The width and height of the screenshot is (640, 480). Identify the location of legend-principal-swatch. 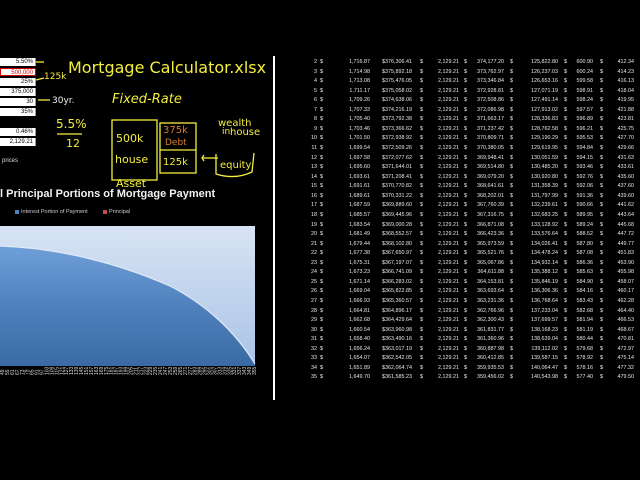
(105, 211).